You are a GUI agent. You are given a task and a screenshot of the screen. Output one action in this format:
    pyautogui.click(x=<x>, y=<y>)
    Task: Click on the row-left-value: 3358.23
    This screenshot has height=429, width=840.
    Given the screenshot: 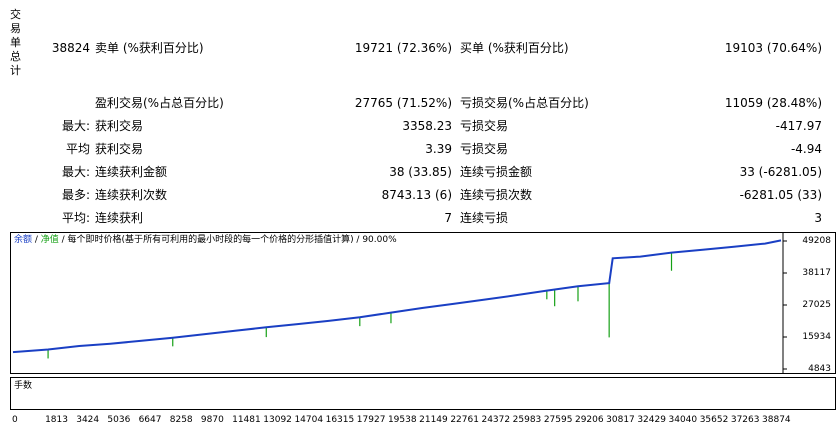 What is the action you would take?
    pyautogui.click(x=427, y=126)
    